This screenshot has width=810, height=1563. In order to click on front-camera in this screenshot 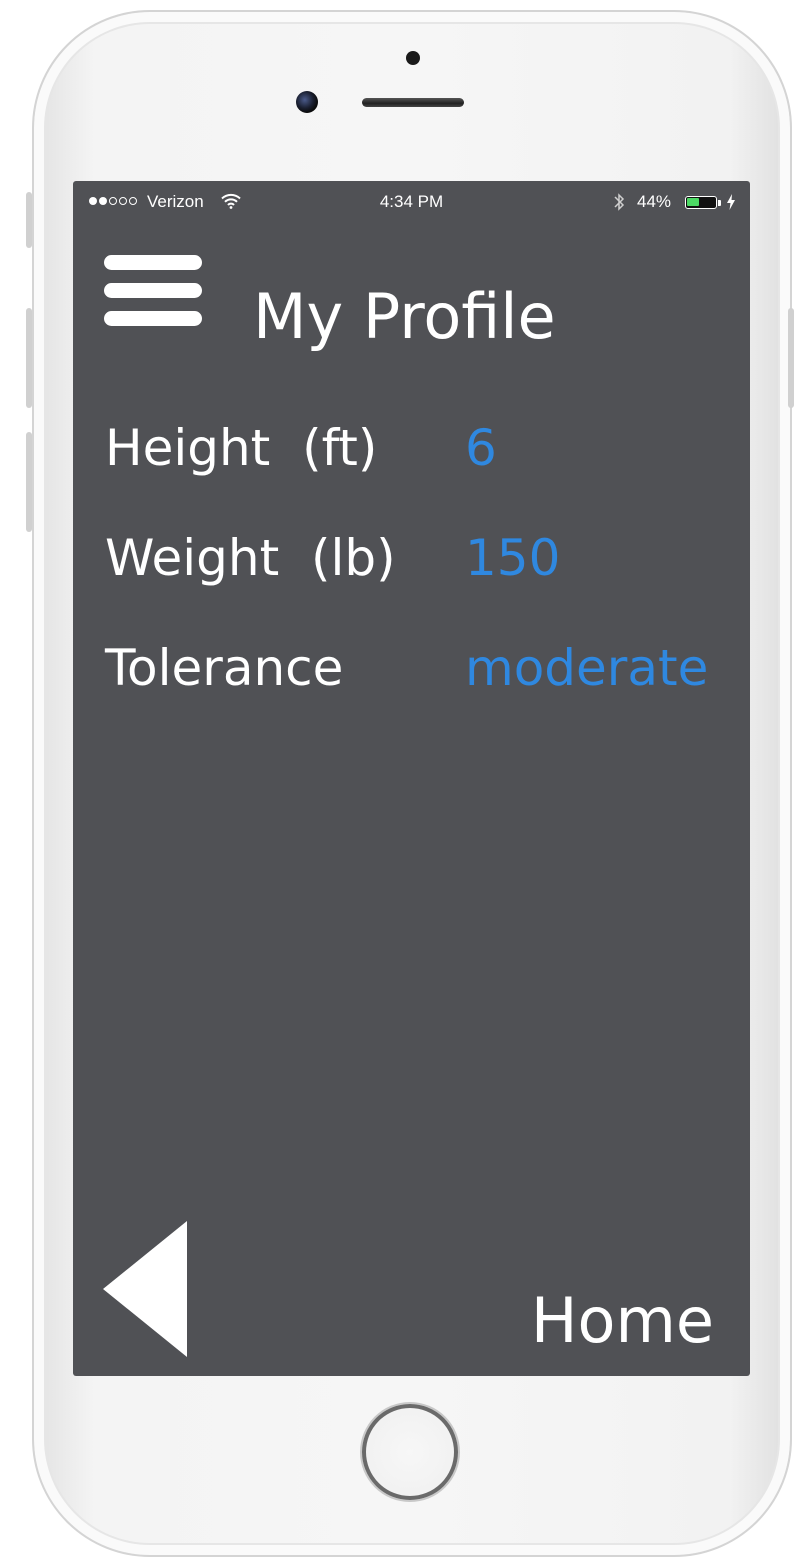, I will do `click(307, 102)`.